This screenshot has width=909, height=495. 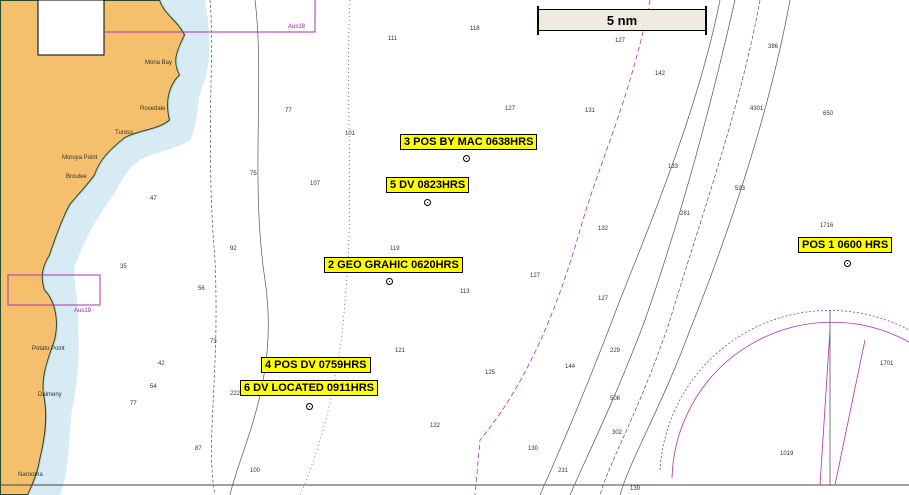 I want to click on svg-text: 1701, so click(x=887, y=364).